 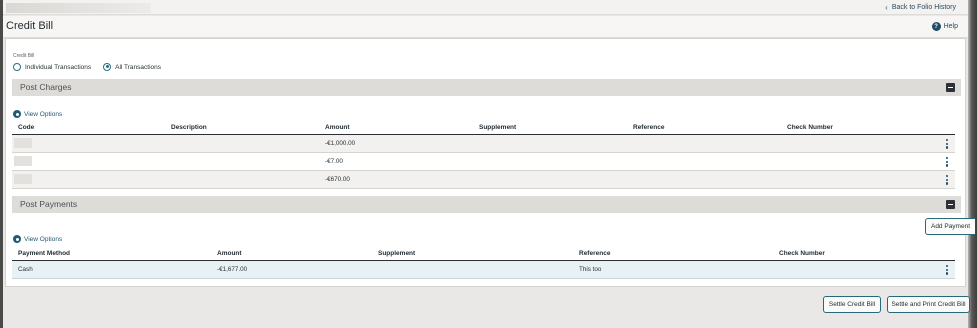 I want to click on radio-individual-transactions: Individual Transactions, so click(x=52, y=67).